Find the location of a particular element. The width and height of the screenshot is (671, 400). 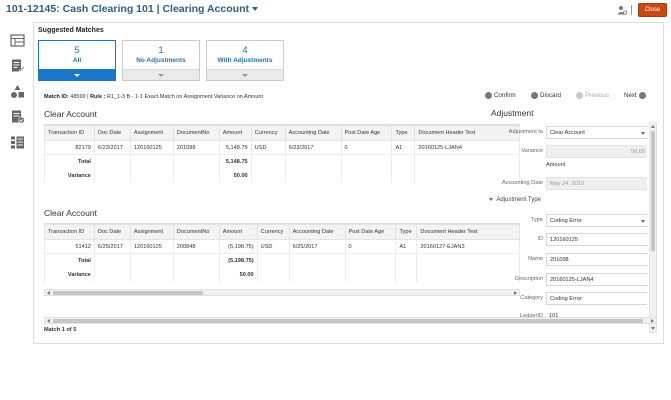

tab-no-adjustments: 1 No Adjustments is located at coordinates (161, 60).